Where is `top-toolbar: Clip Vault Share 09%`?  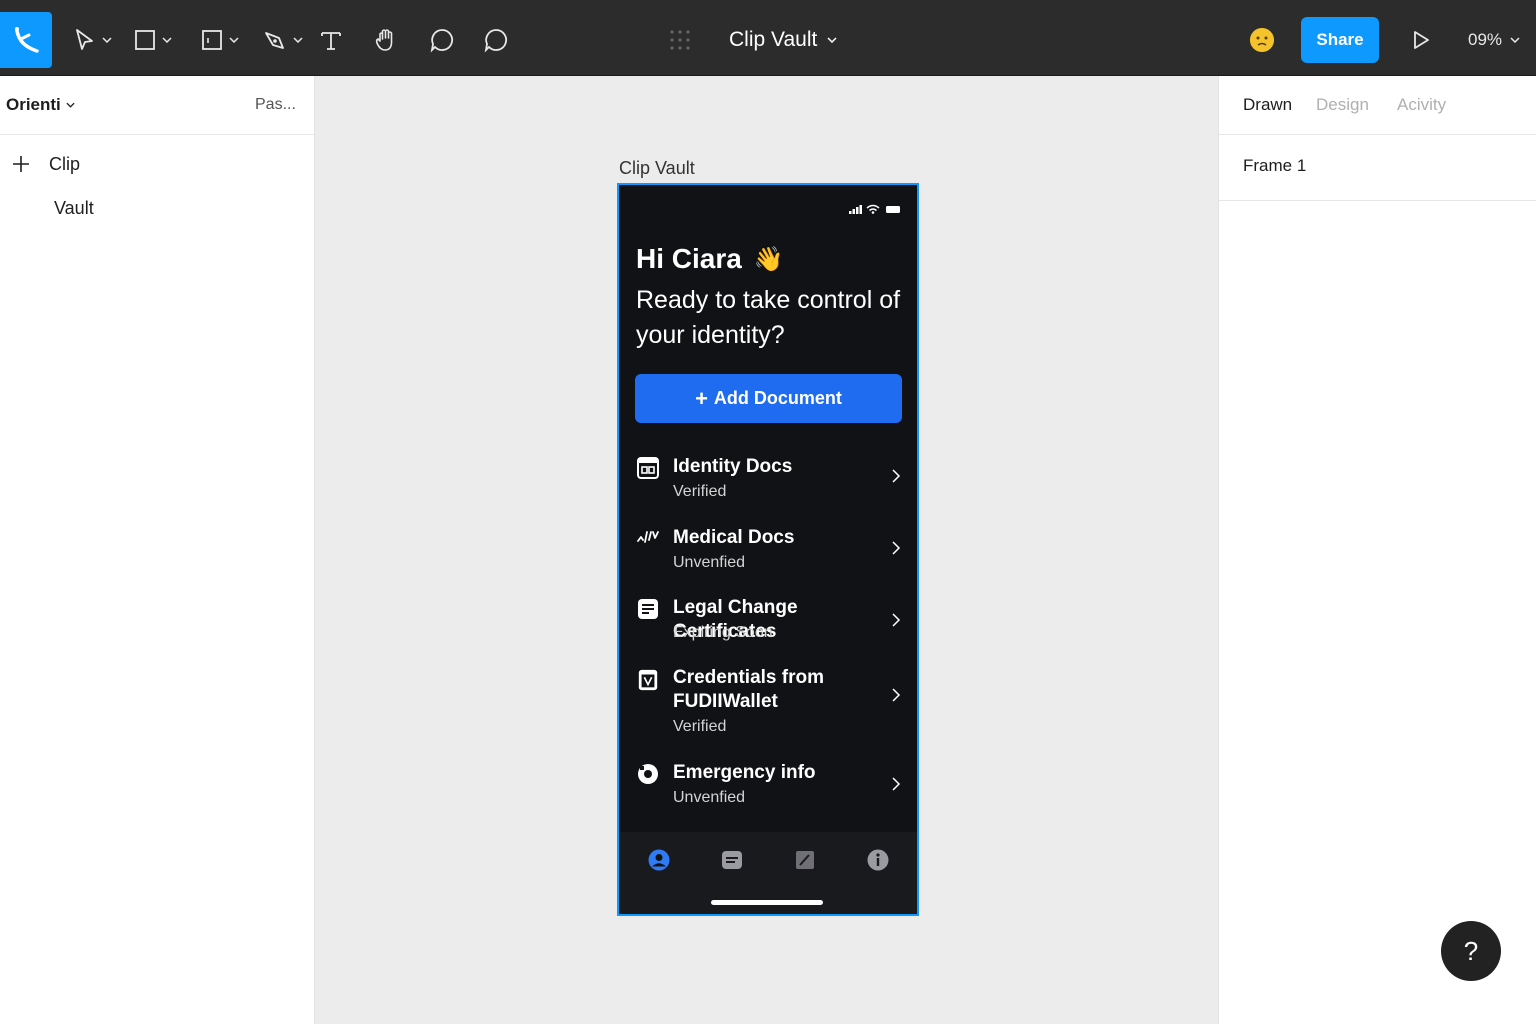 top-toolbar: Clip Vault Share 09% is located at coordinates (768, 38).